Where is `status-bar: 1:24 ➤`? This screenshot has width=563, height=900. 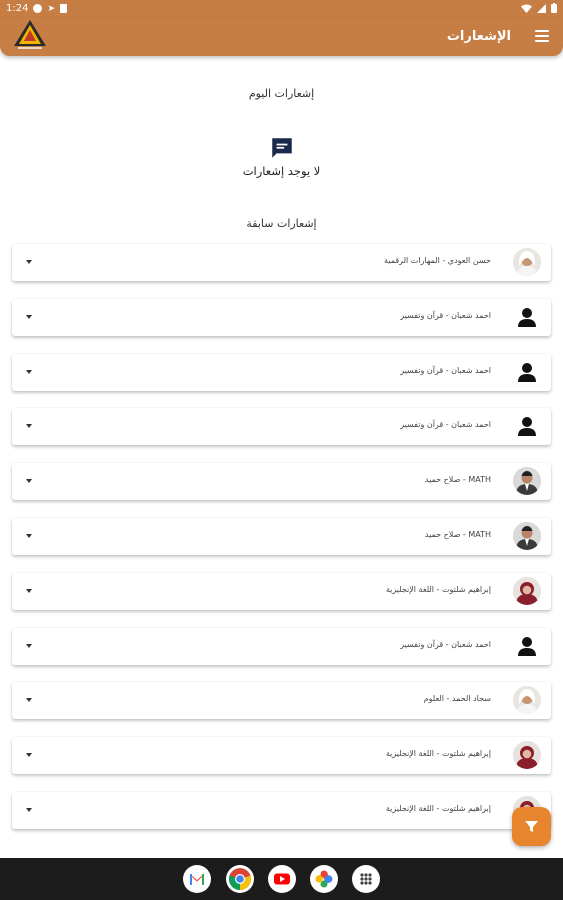 status-bar: 1:24 ➤ is located at coordinates (281, 9).